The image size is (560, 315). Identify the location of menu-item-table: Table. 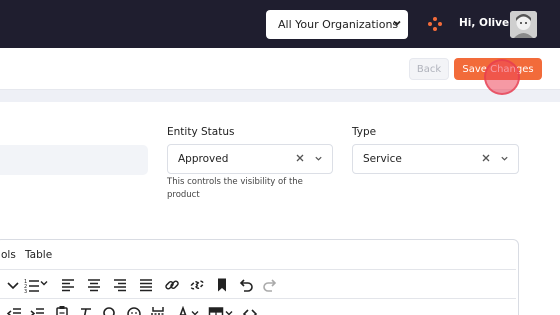
(38, 255).